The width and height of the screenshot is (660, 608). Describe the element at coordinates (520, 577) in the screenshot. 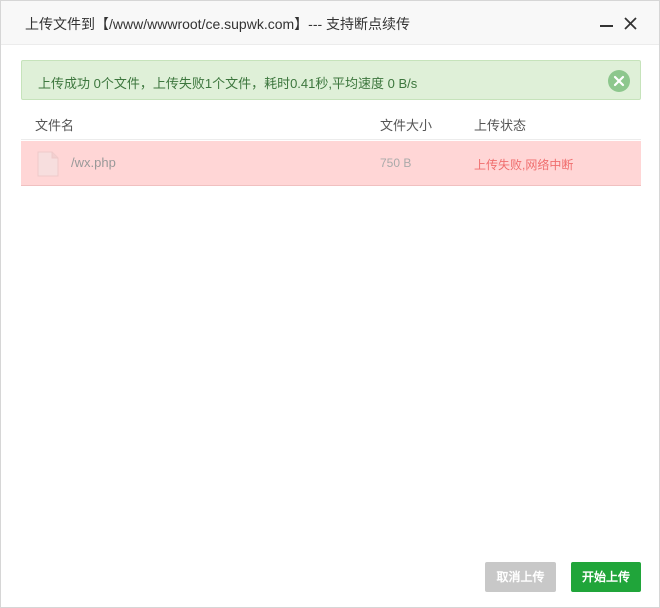

I see `cancel-upload-button: 取消上传` at that location.